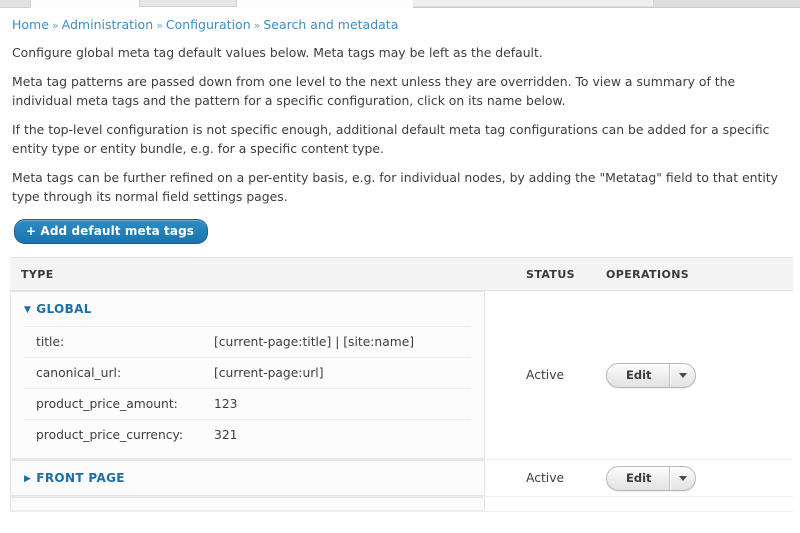  I want to click on column-header-status: STATUS, so click(566, 274).